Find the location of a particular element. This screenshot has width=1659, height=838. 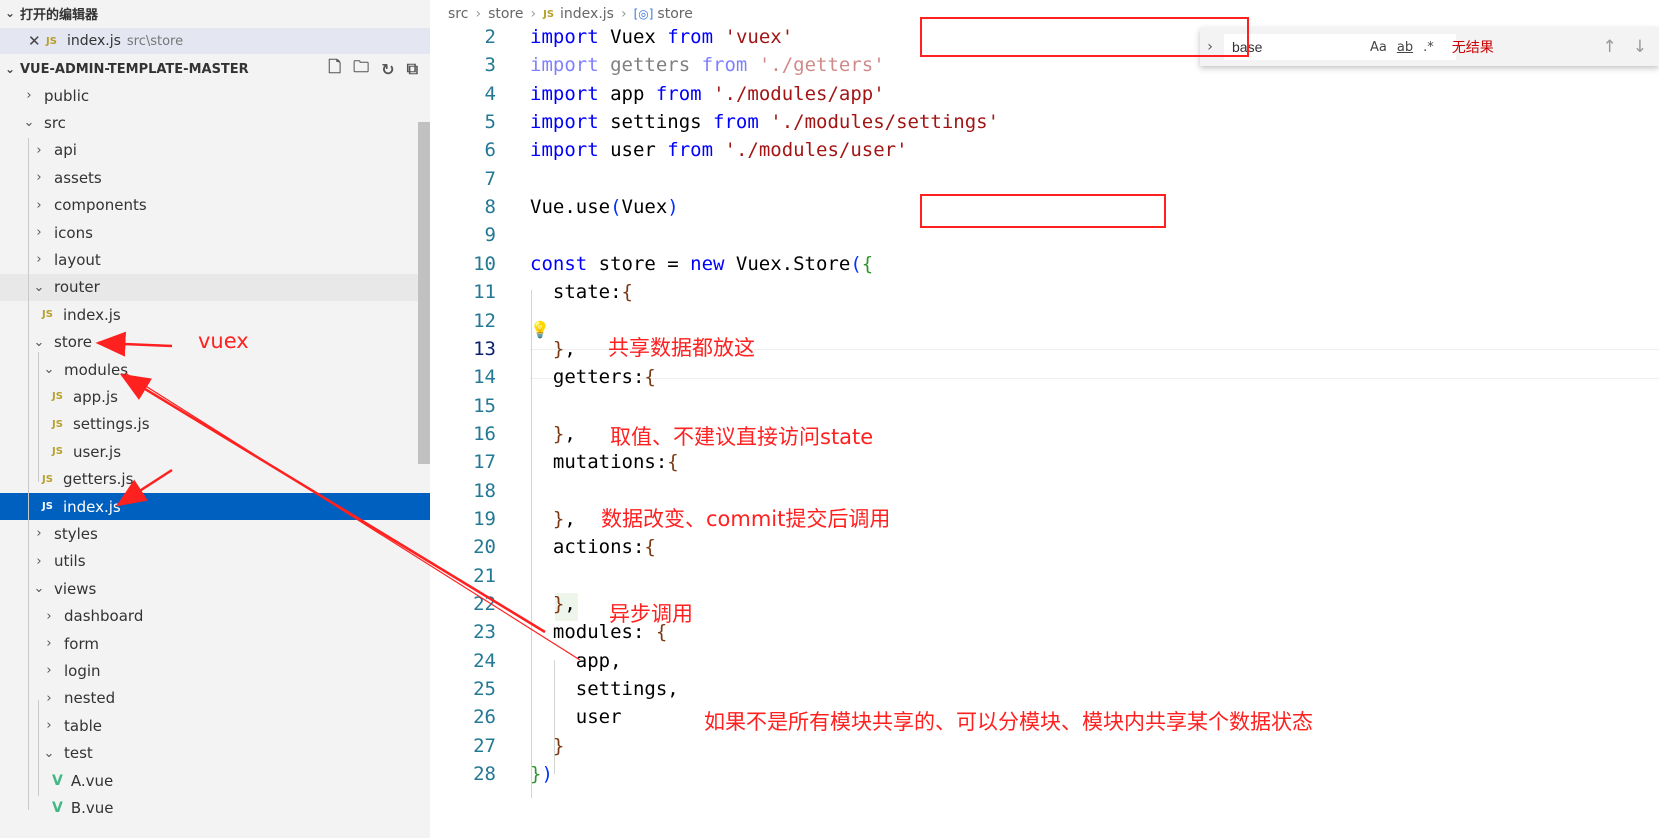

close-icon: ✕ is located at coordinates (37, 41).